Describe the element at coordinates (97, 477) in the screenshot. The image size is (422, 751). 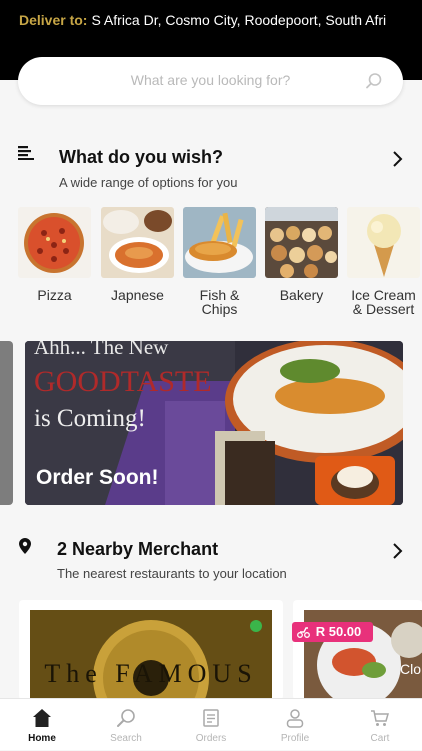
I see `banner-cta: Order Soon!` at that location.